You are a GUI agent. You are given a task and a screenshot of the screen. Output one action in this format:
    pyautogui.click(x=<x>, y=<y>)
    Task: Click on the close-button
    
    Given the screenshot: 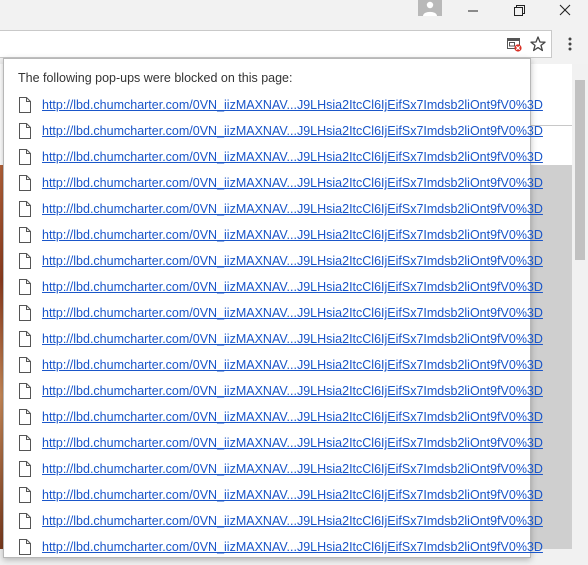 What is the action you would take?
    pyautogui.click(x=565, y=12)
    